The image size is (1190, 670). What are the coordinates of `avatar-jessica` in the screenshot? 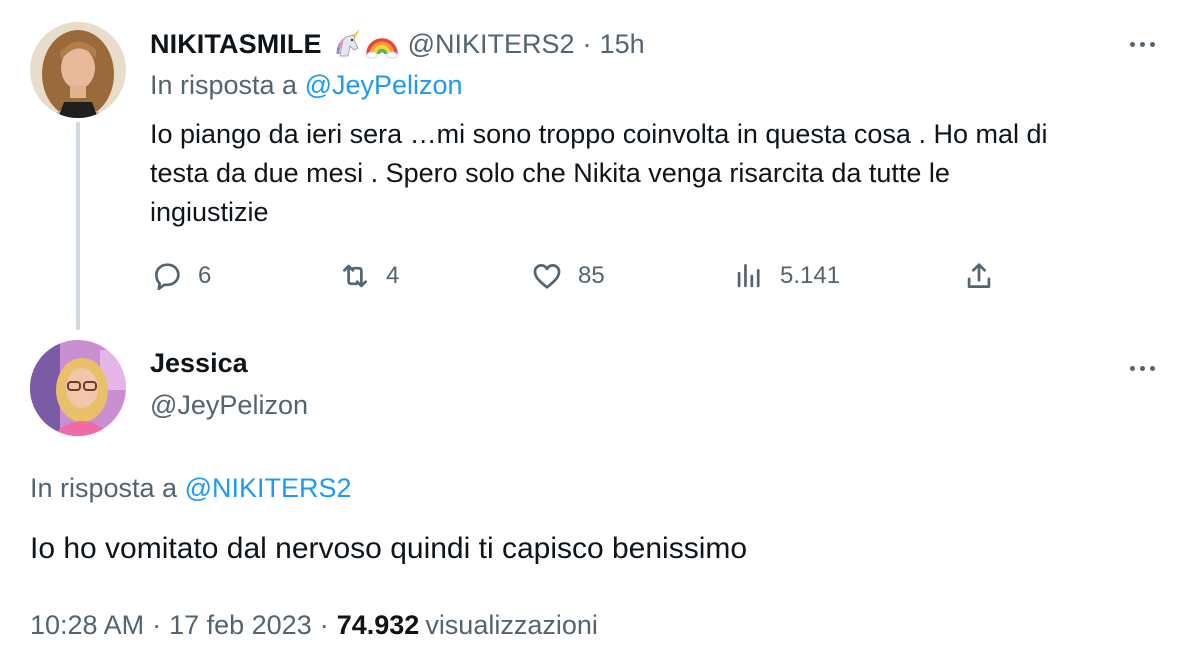 It's located at (78, 388).